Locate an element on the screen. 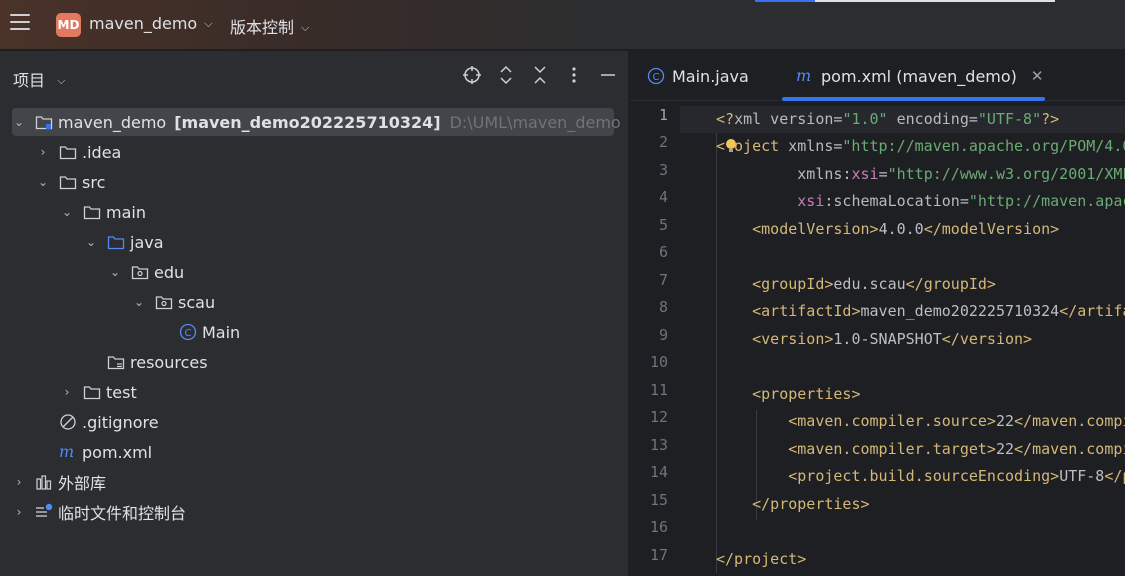  tab-pom-xml: m pom.xml (maven_demo) ✕ is located at coordinates (919, 76).